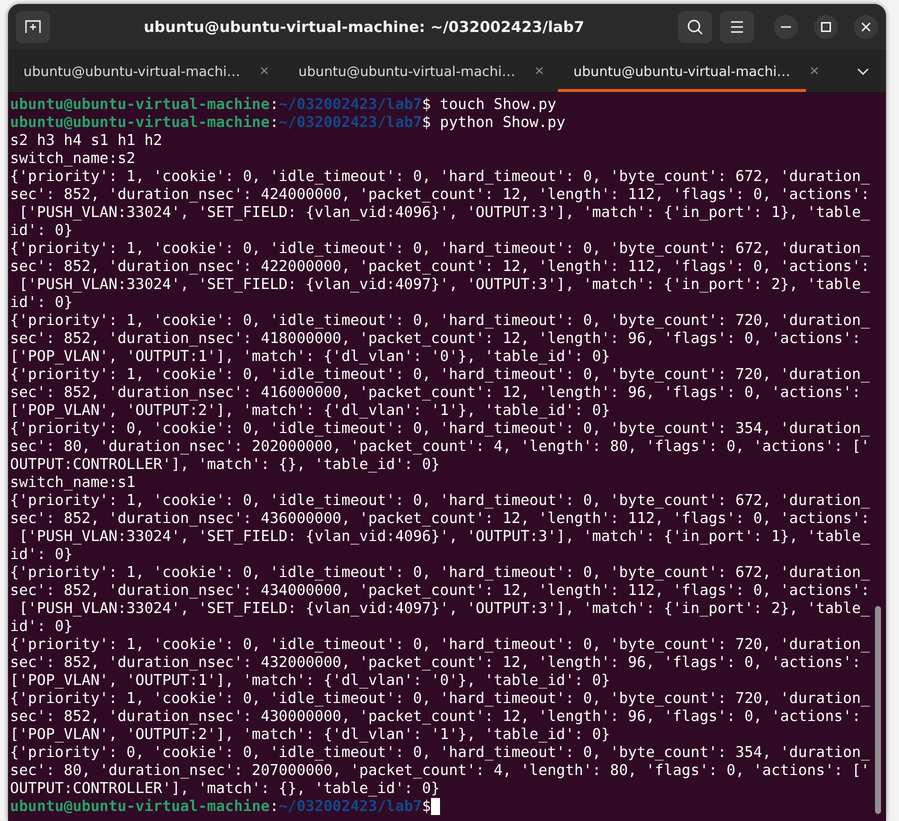  Describe the element at coordinates (364, 27) in the screenshot. I see `window-title: ubuntu@ubuntu-virtual-machine: ~/032002423/lab7` at that location.